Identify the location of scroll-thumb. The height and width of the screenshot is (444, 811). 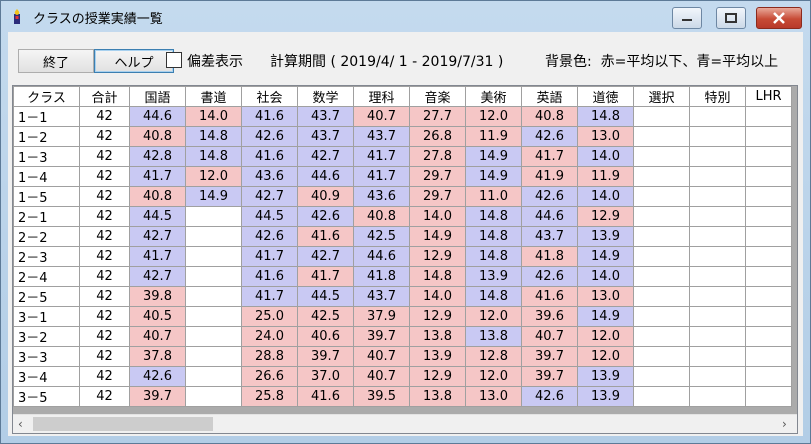
(123, 424).